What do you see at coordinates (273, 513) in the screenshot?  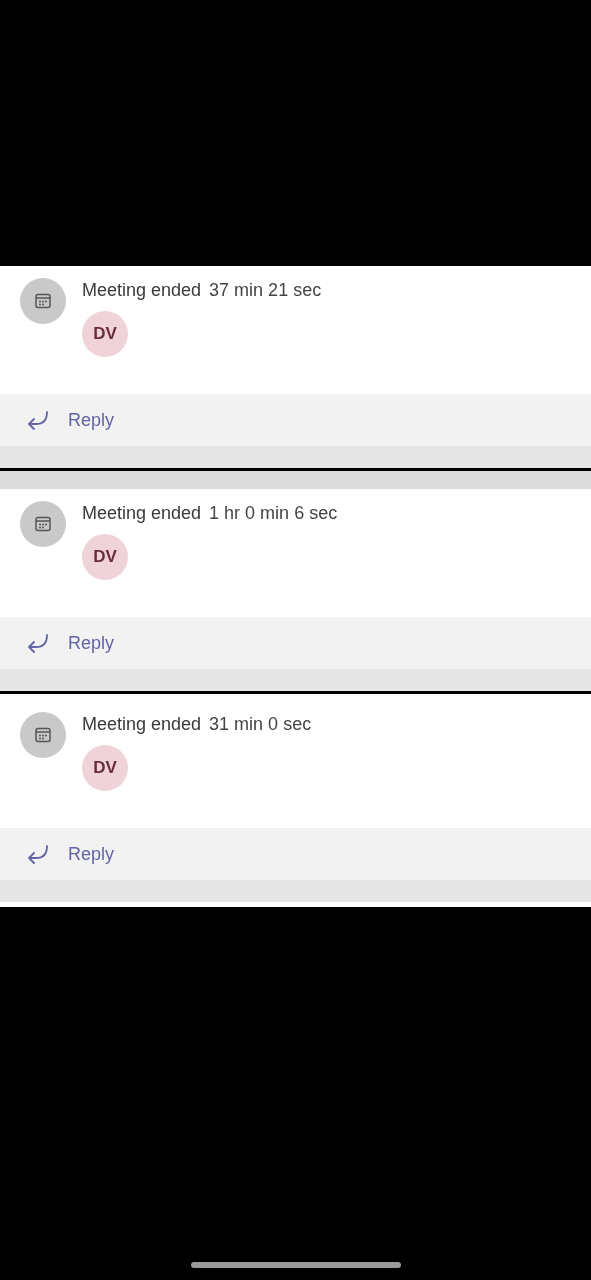 I see `meeting-duration: 1 hr 0 min 6 sec` at bounding box center [273, 513].